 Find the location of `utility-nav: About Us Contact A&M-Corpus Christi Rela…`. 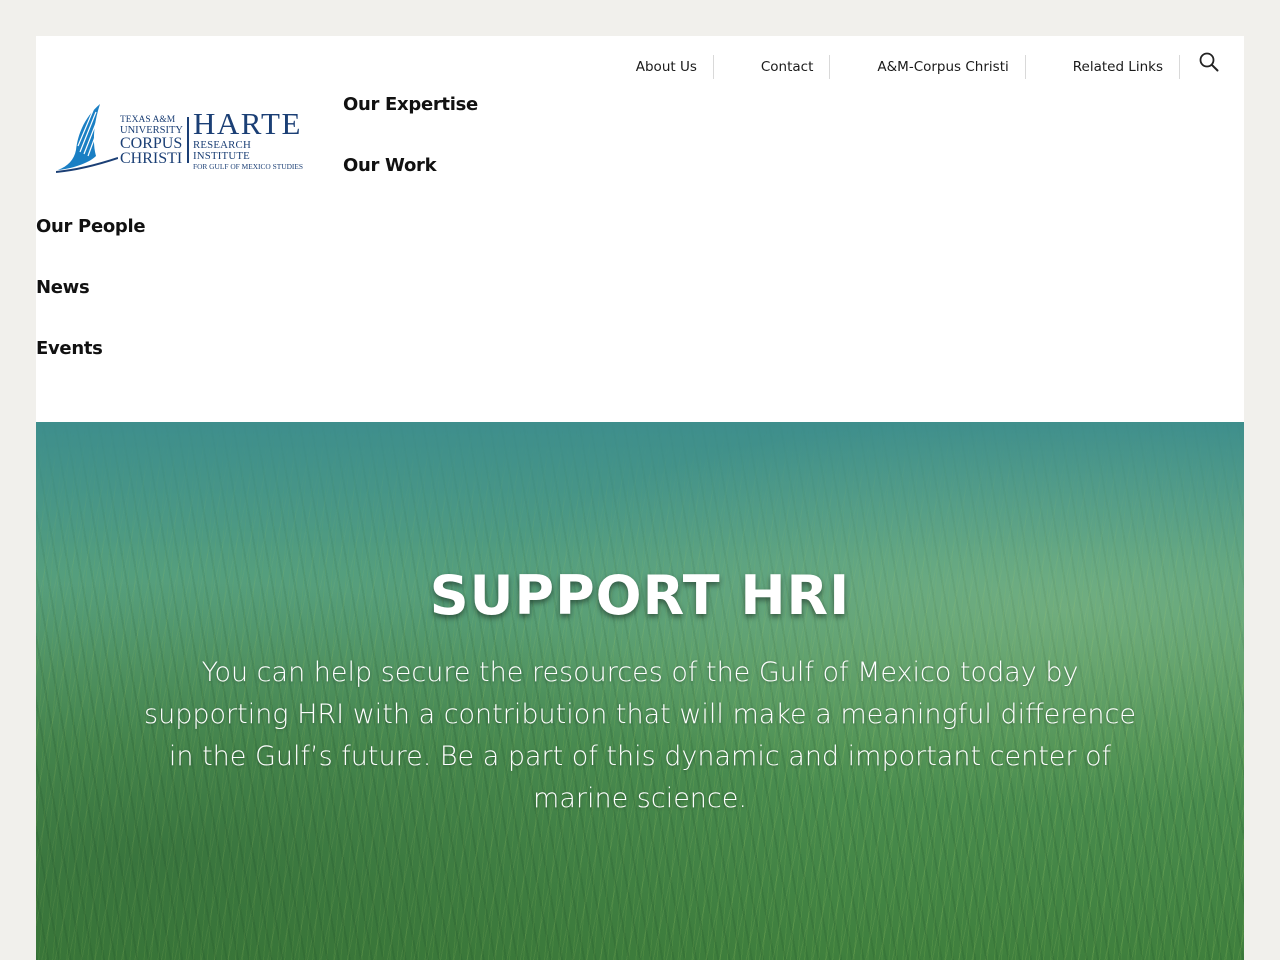

utility-nav: About Us Contact A&M-Corpus Christi Rela… is located at coordinates (920, 66).